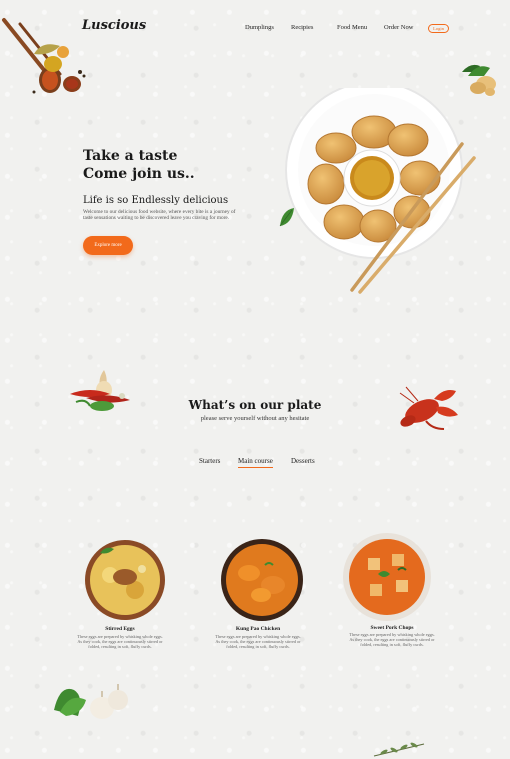 The width and height of the screenshot is (510, 759). I want to click on garlic-icon, so click(91, 701).